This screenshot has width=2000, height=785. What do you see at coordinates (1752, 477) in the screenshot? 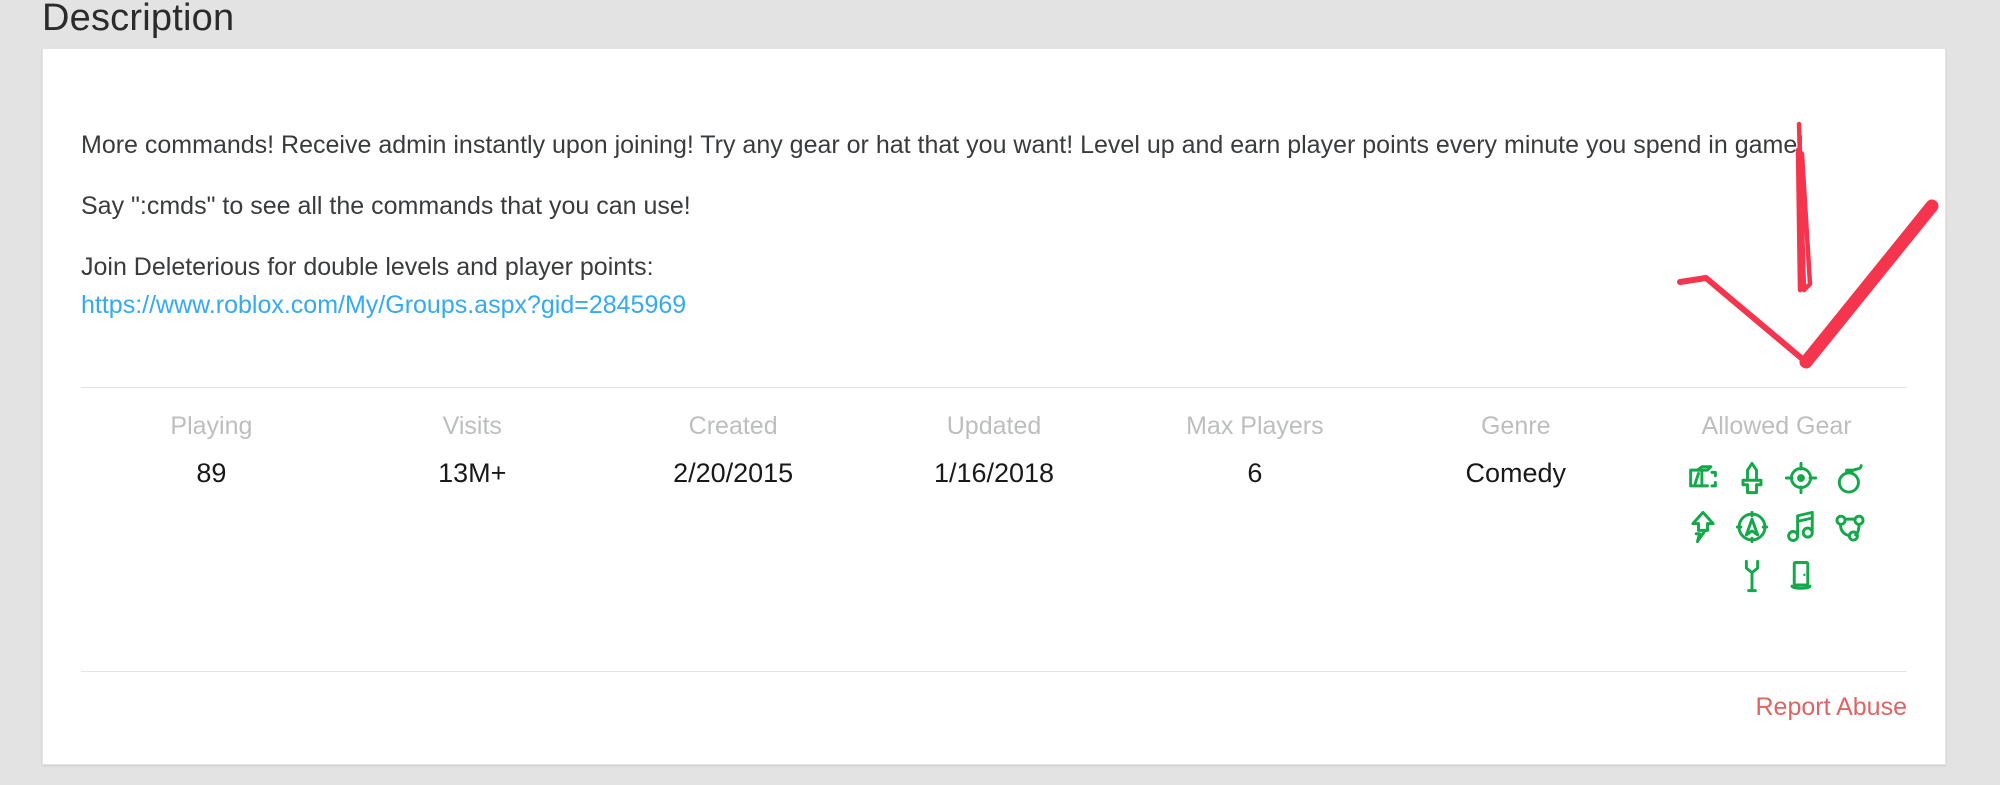
I see `melee-weapon-icon` at bounding box center [1752, 477].